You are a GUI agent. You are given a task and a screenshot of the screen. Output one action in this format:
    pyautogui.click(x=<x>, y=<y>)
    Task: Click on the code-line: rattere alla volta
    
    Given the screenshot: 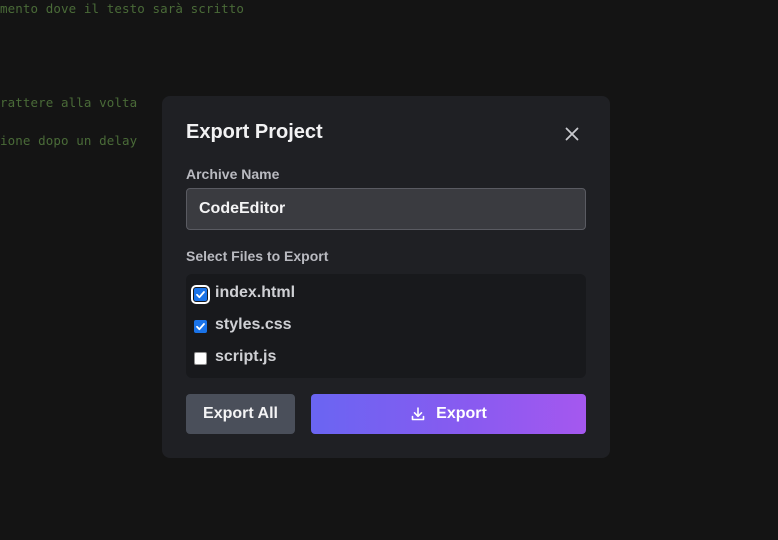 What is the action you would take?
    pyautogui.click(x=69, y=102)
    